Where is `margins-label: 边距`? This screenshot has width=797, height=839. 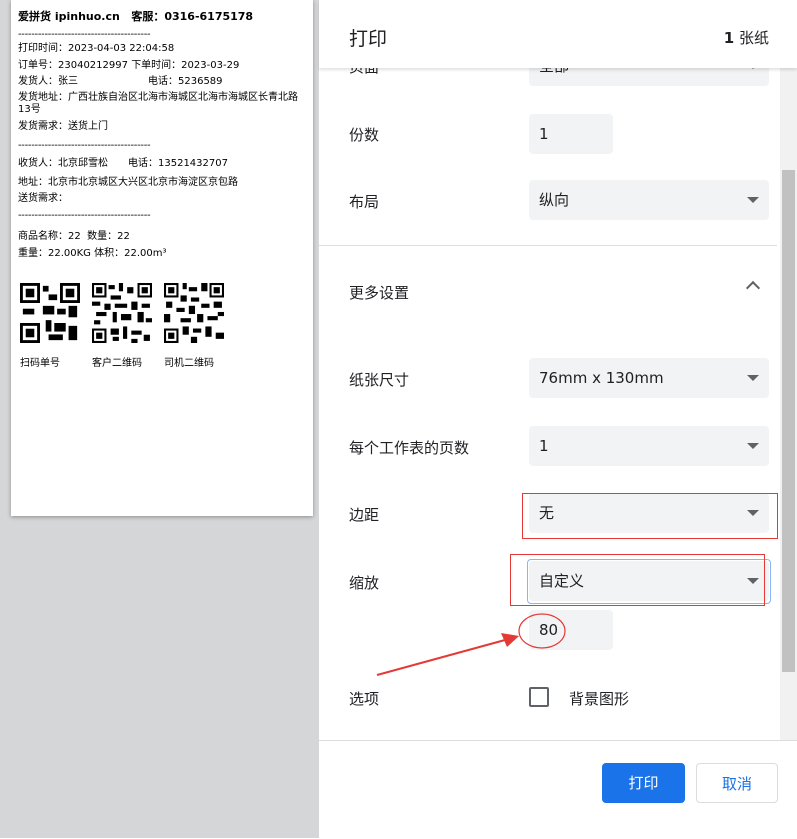
margins-label: 边距 is located at coordinates (364, 515).